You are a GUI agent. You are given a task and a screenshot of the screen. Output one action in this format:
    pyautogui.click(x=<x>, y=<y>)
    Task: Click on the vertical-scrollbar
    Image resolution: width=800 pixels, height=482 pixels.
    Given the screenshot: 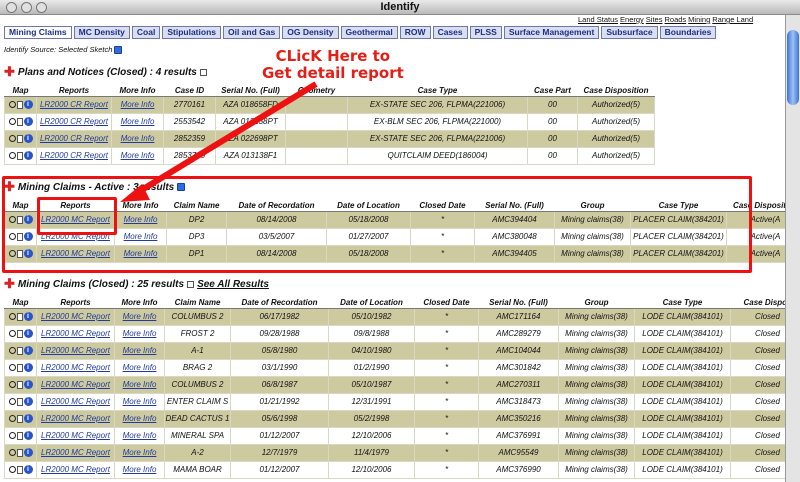 What is the action you would take?
    pyautogui.click(x=792, y=248)
    